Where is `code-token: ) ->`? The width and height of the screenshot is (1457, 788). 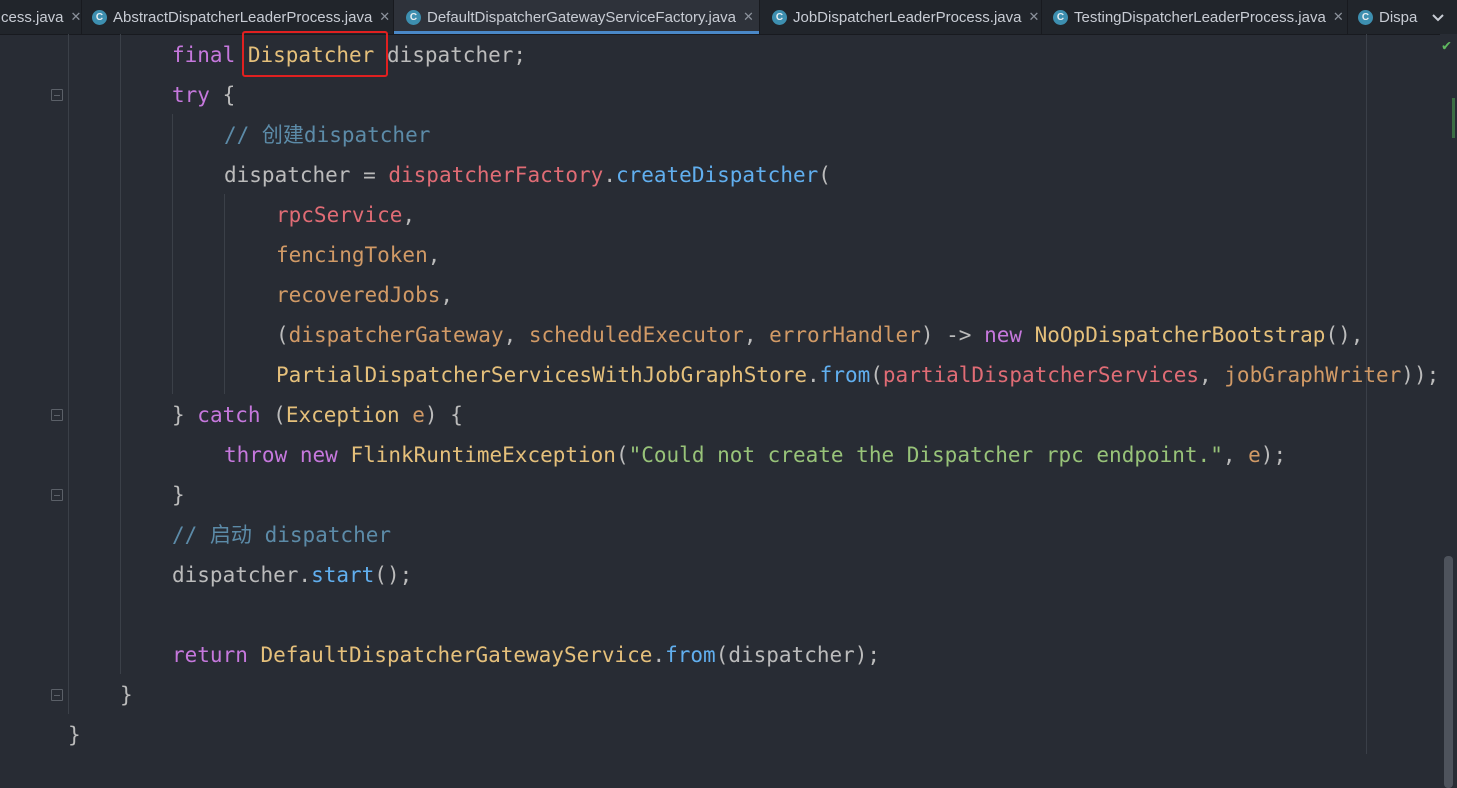
code-token: ) -> is located at coordinates (952, 335).